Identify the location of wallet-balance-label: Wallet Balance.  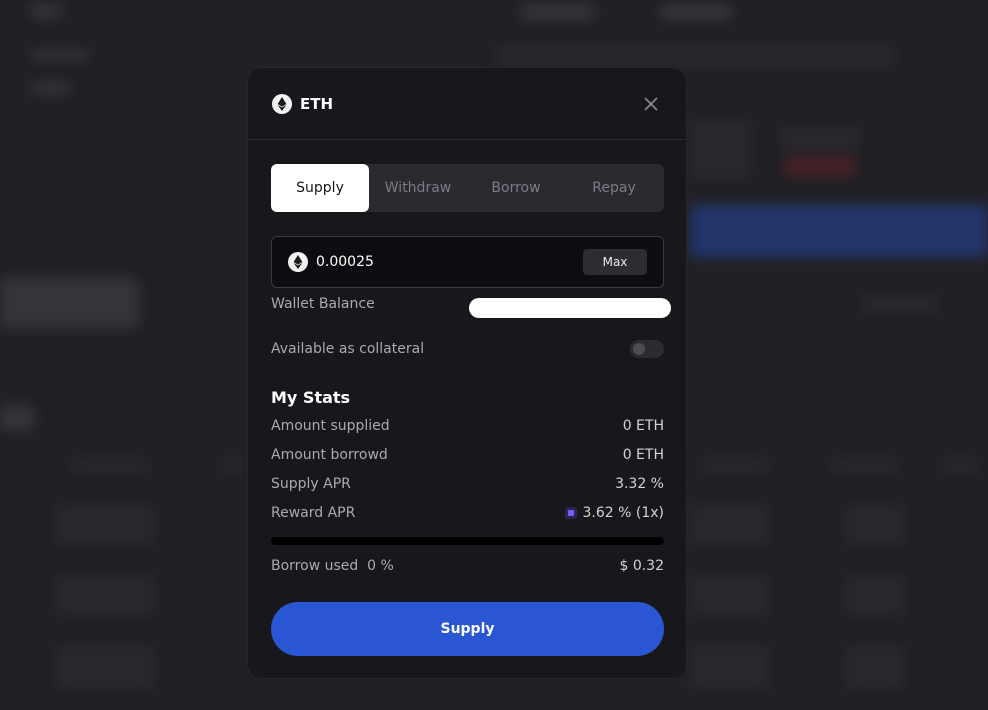
(323, 304).